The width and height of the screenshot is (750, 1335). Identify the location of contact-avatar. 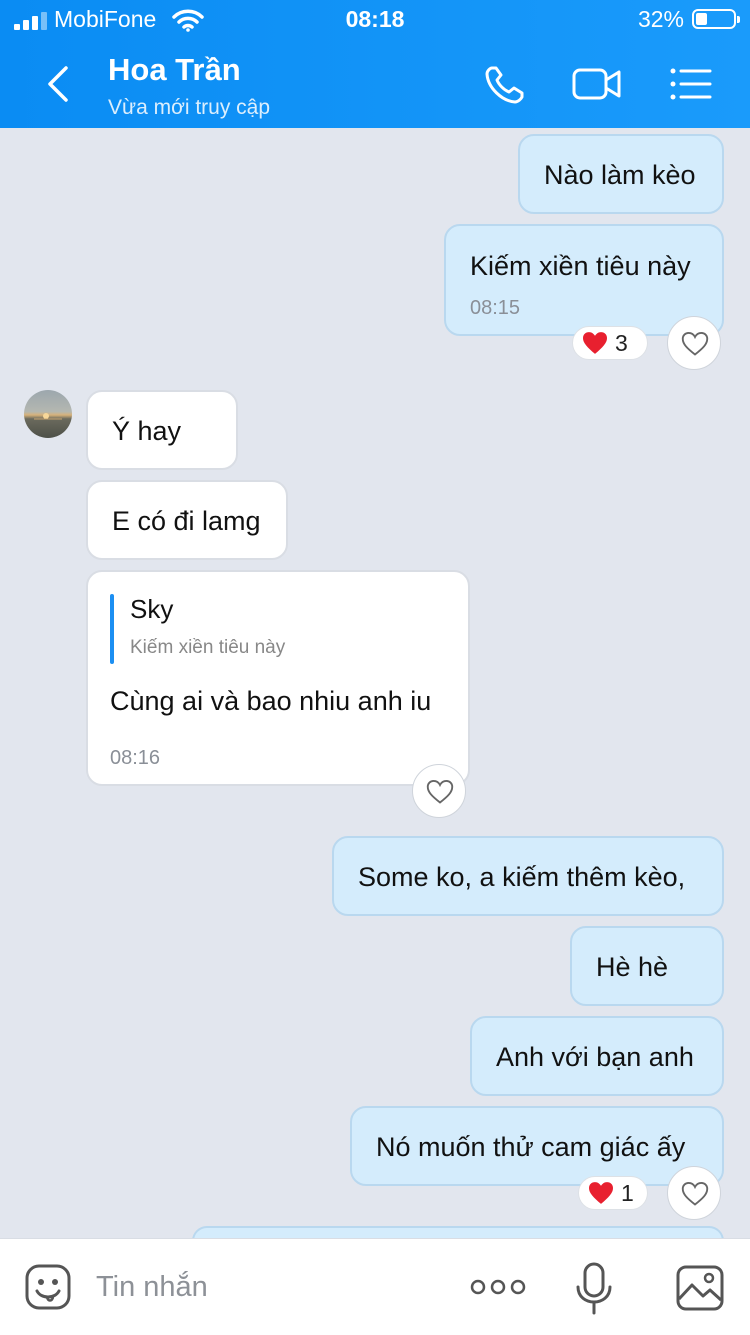
(48, 414).